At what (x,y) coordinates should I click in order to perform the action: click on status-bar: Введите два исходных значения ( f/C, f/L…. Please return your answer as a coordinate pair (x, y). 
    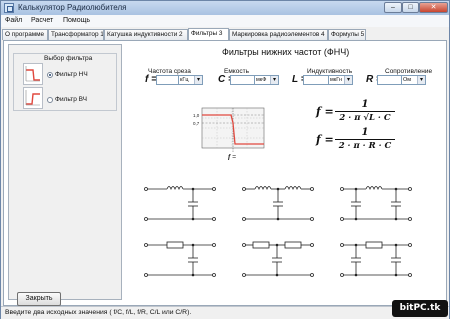
    Looking at the image, I should click on (225, 312).